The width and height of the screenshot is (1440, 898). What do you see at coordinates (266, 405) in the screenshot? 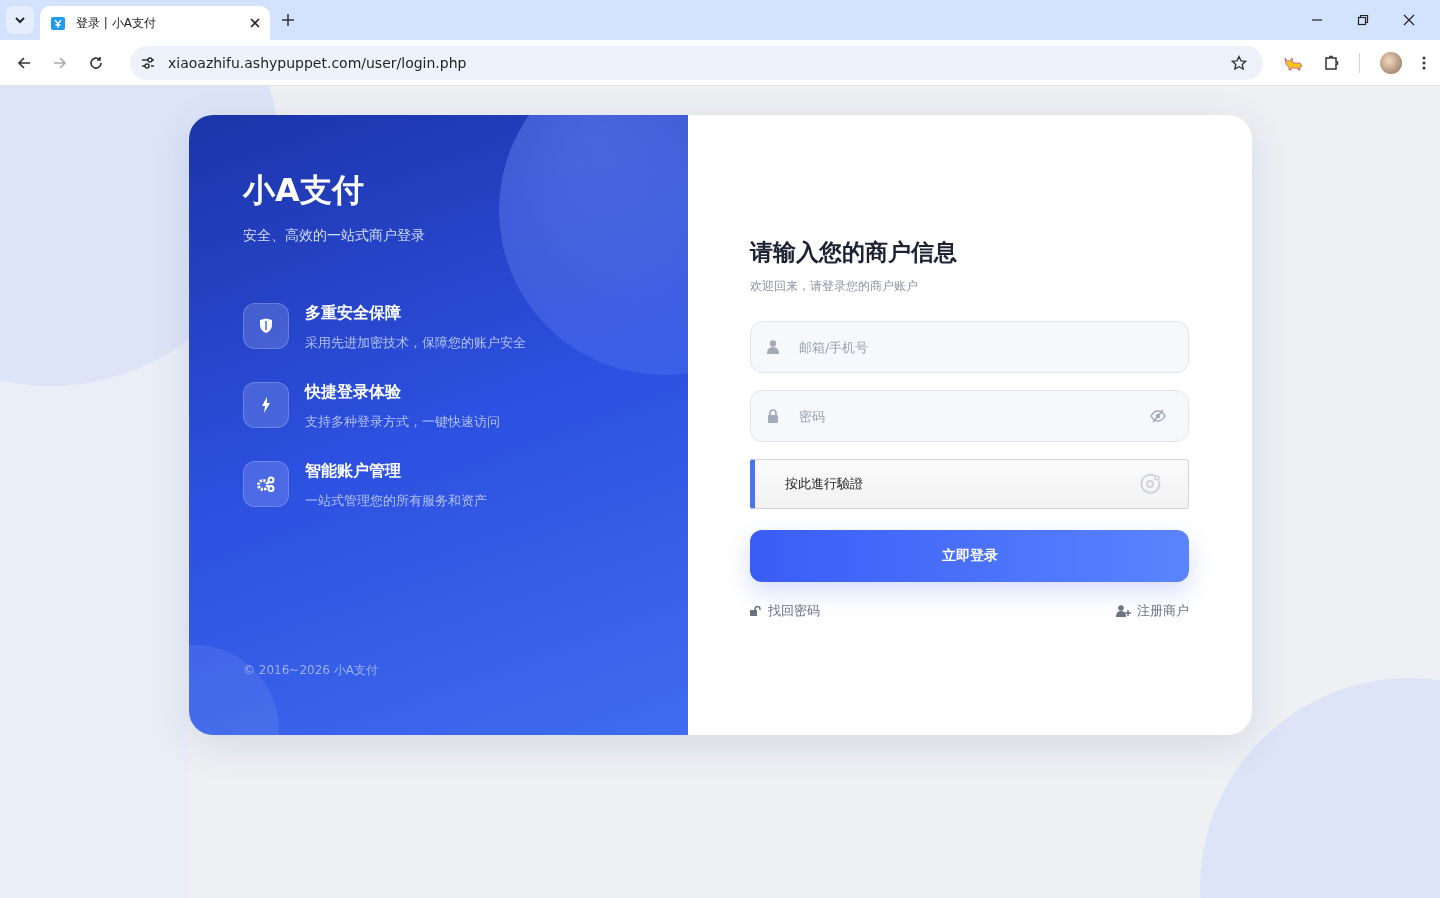
I see `lightning-icon` at bounding box center [266, 405].